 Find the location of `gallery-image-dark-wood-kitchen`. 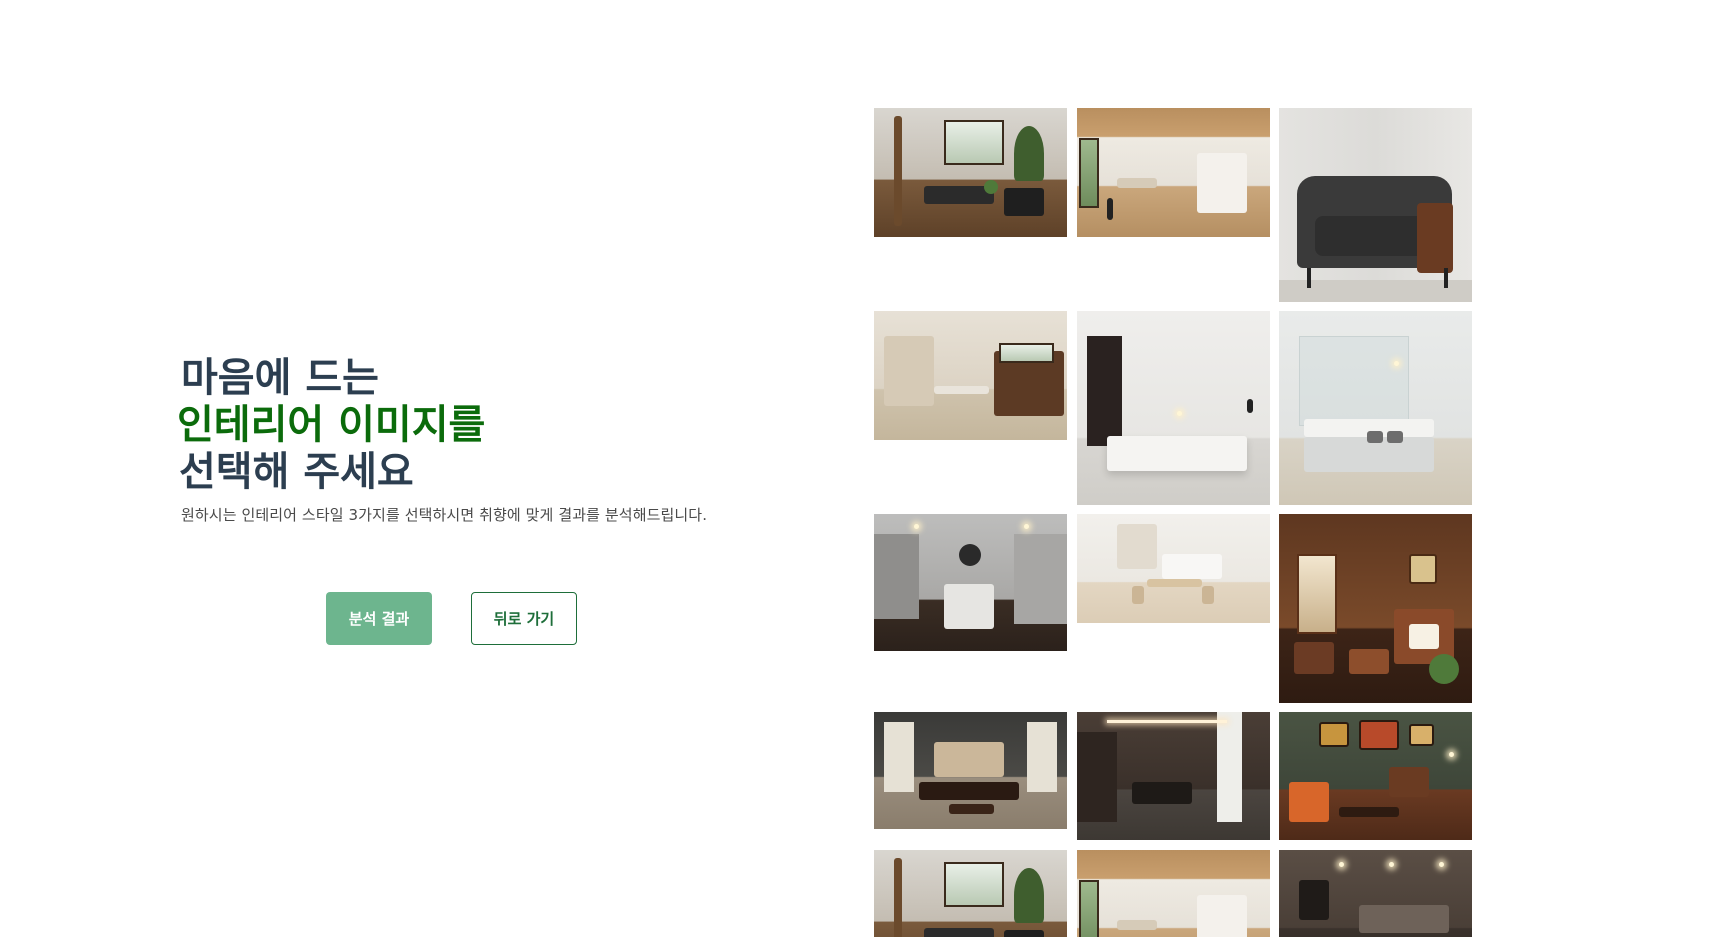

gallery-image-dark-wood-kitchen is located at coordinates (1173, 776).